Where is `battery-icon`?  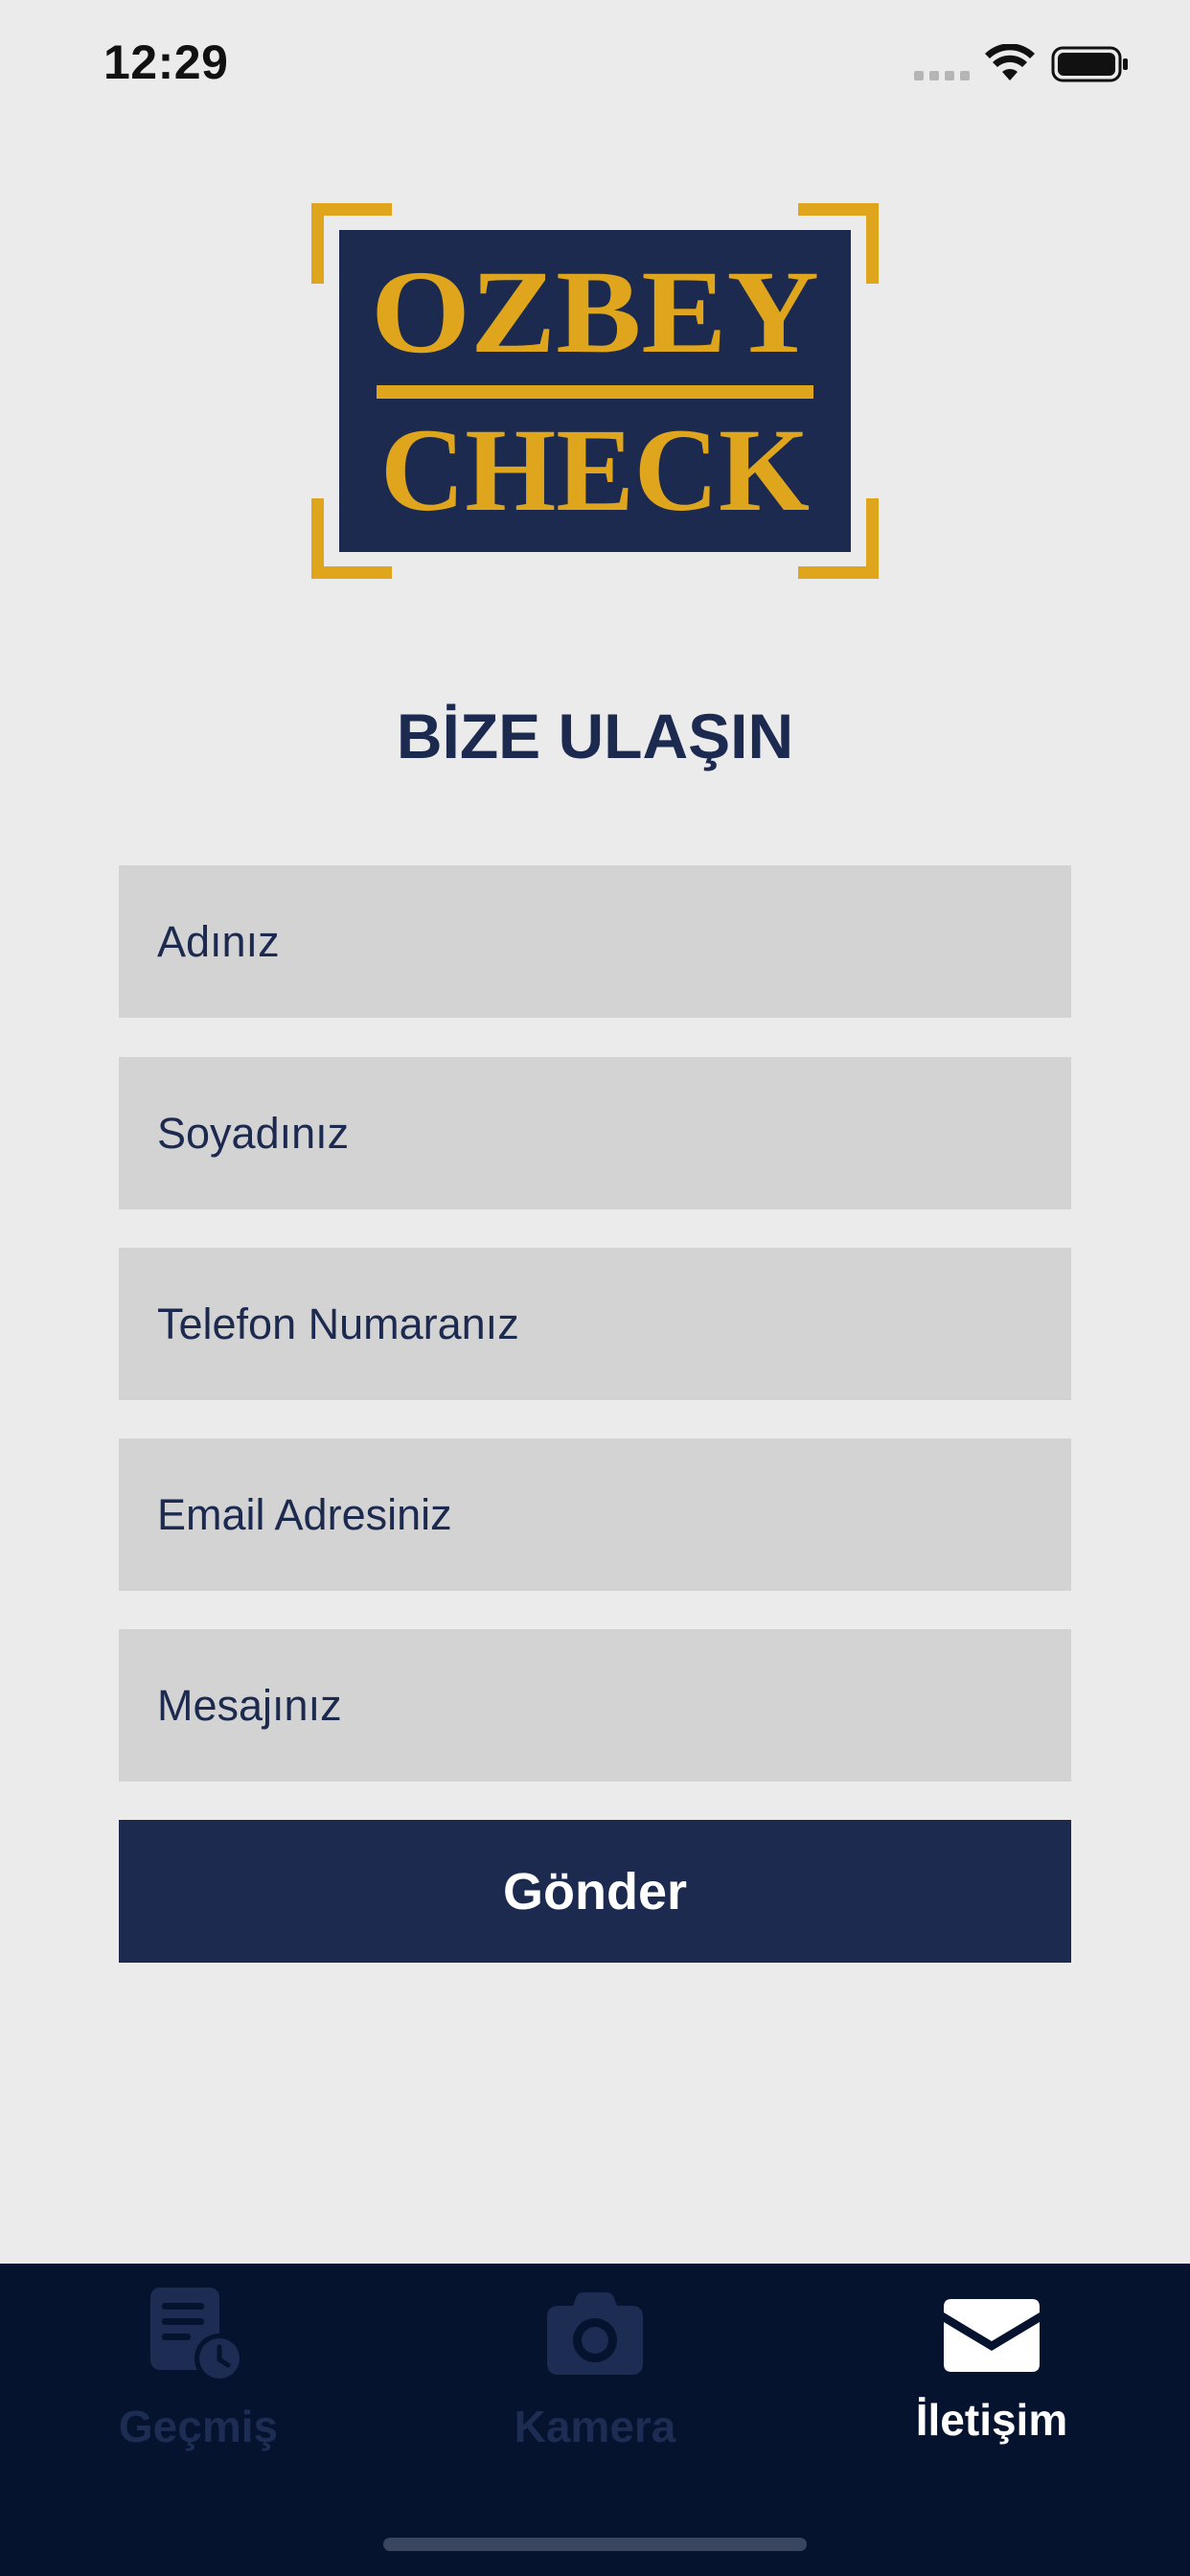 battery-icon is located at coordinates (1090, 64).